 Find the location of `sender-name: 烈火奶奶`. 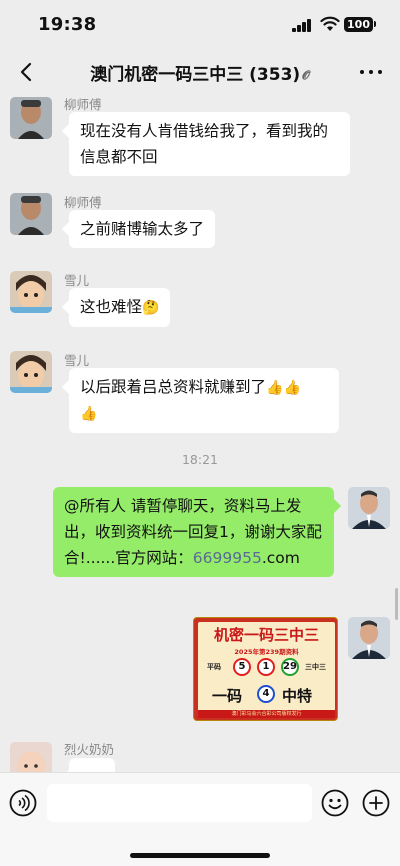

sender-name: 烈火奶奶 is located at coordinates (89, 749).